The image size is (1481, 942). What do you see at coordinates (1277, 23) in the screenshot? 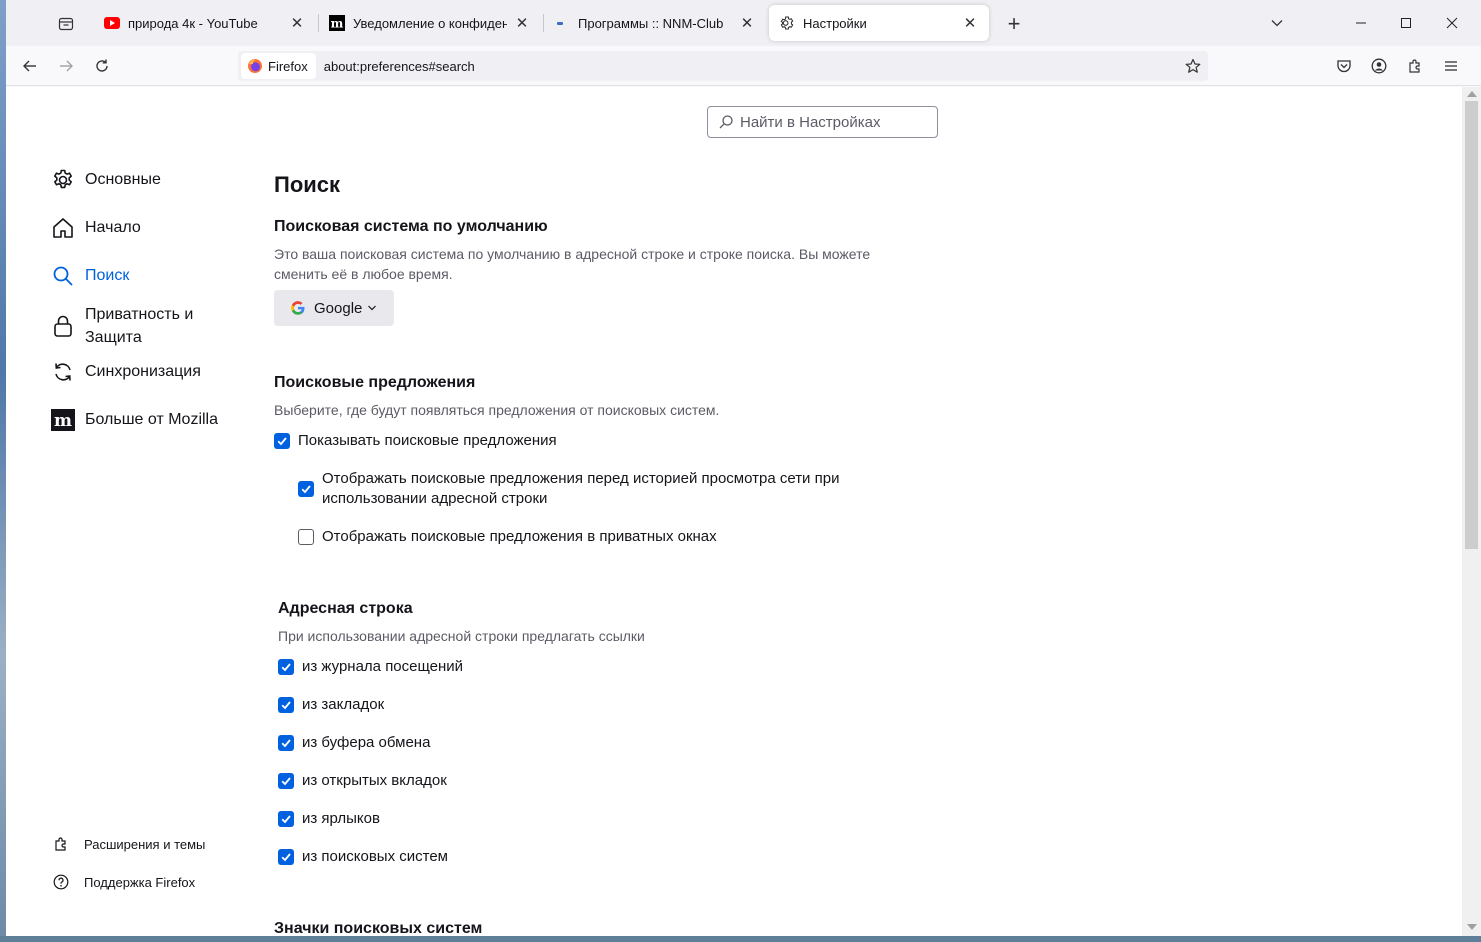
I see `list-all-tabs-button` at bounding box center [1277, 23].